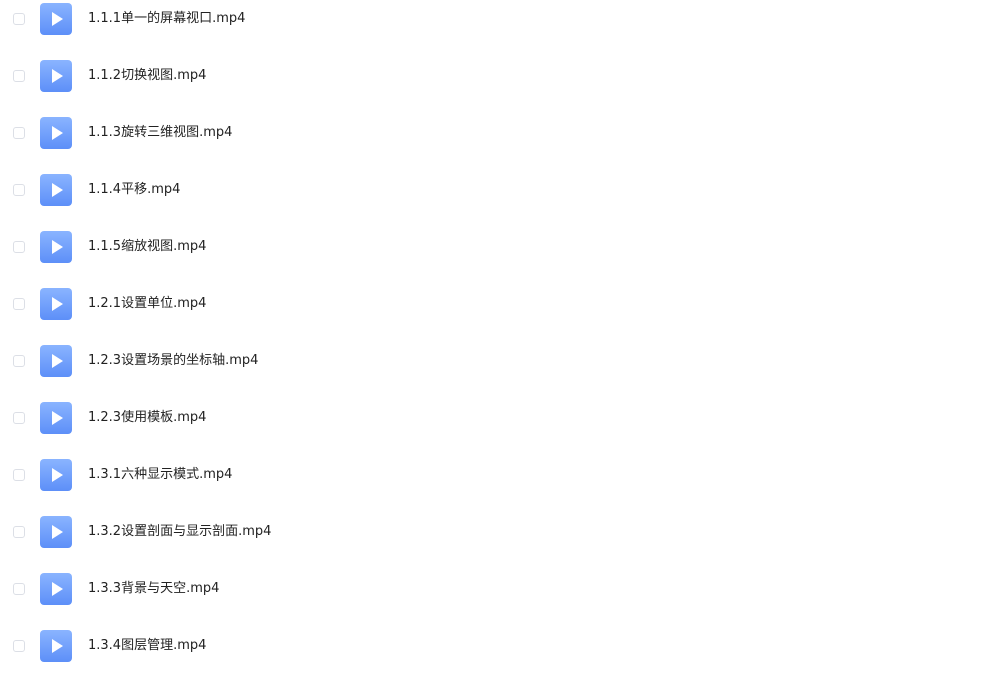 The image size is (1001, 675). I want to click on file-row: 1.1.2切换视图.mp4, so click(500, 77).